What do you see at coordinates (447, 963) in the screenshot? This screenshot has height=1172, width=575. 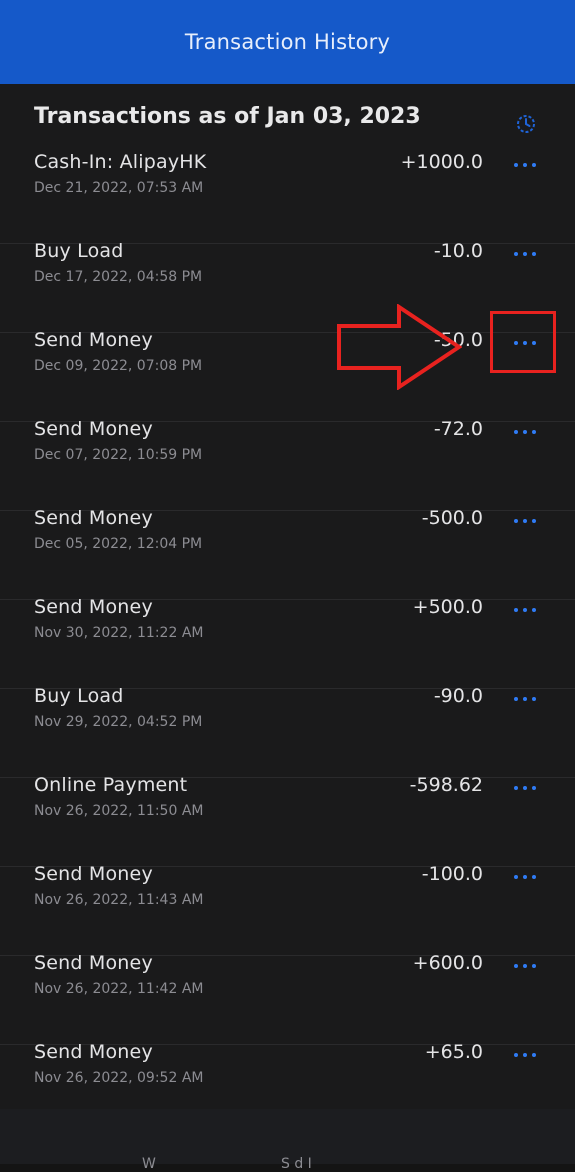 I see `transaction-amount: +600.0` at bounding box center [447, 963].